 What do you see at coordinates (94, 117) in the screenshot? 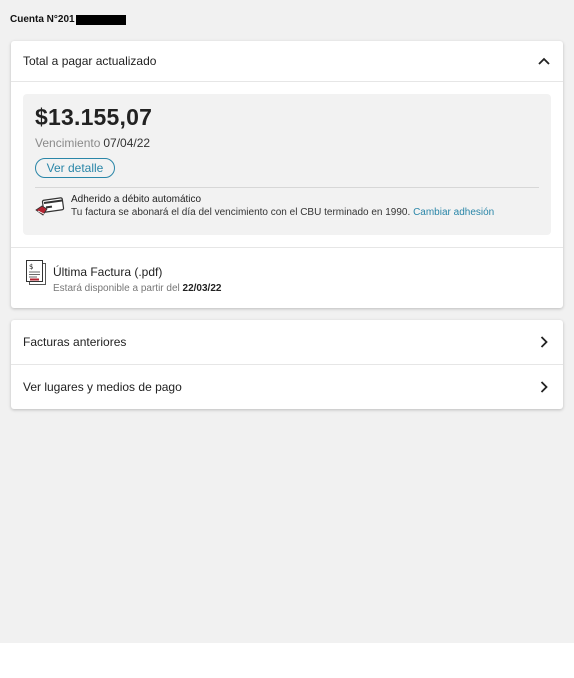
I see `total-amount: $13.155,07` at bounding box center [94, 117].